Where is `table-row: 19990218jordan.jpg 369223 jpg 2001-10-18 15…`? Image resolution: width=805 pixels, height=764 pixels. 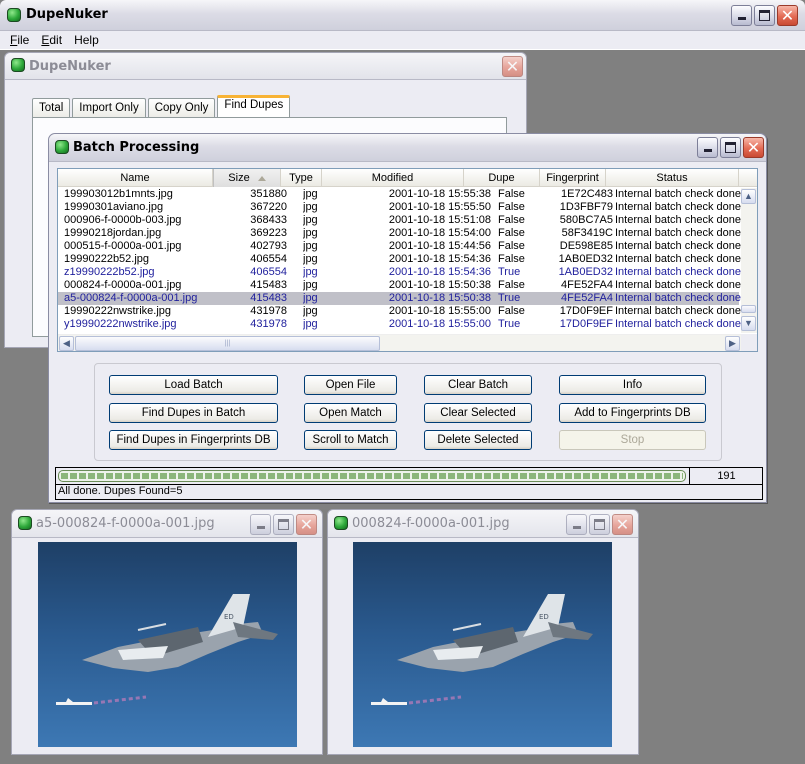
table-row: 19990218jordan.jpg 369223 jpg 2001-10-18 15… is located at coordinates (400, 233).